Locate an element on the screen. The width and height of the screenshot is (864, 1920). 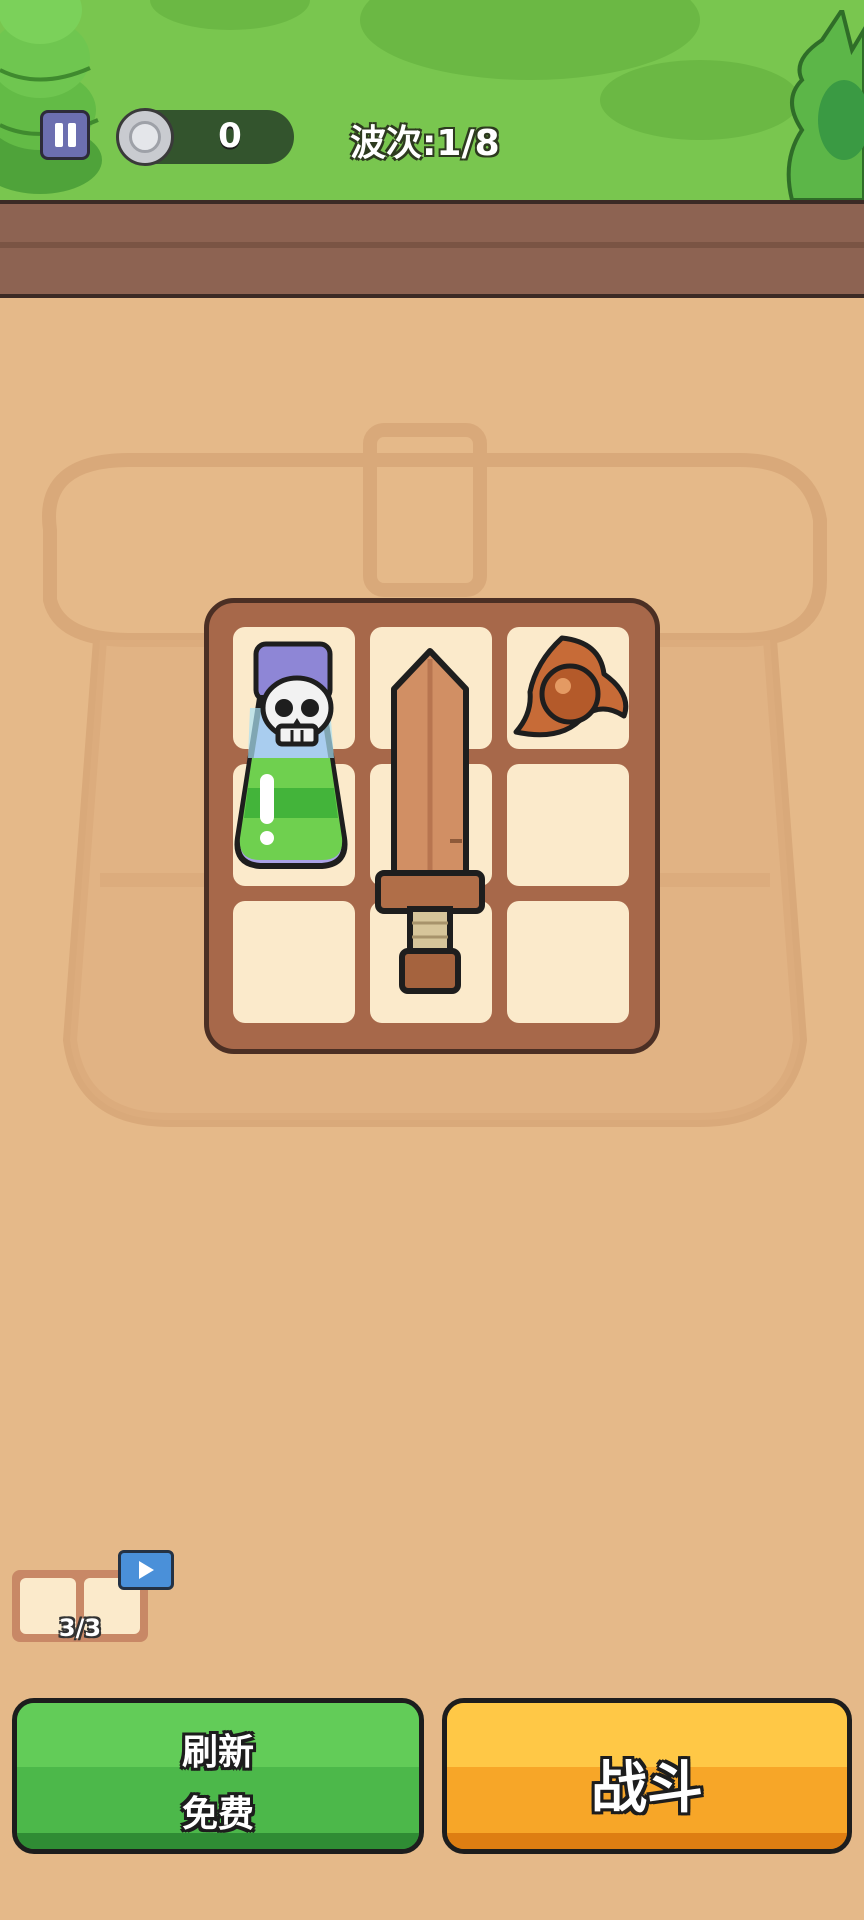
fight-label: 战斗 is located at coordinates (647, 1788).